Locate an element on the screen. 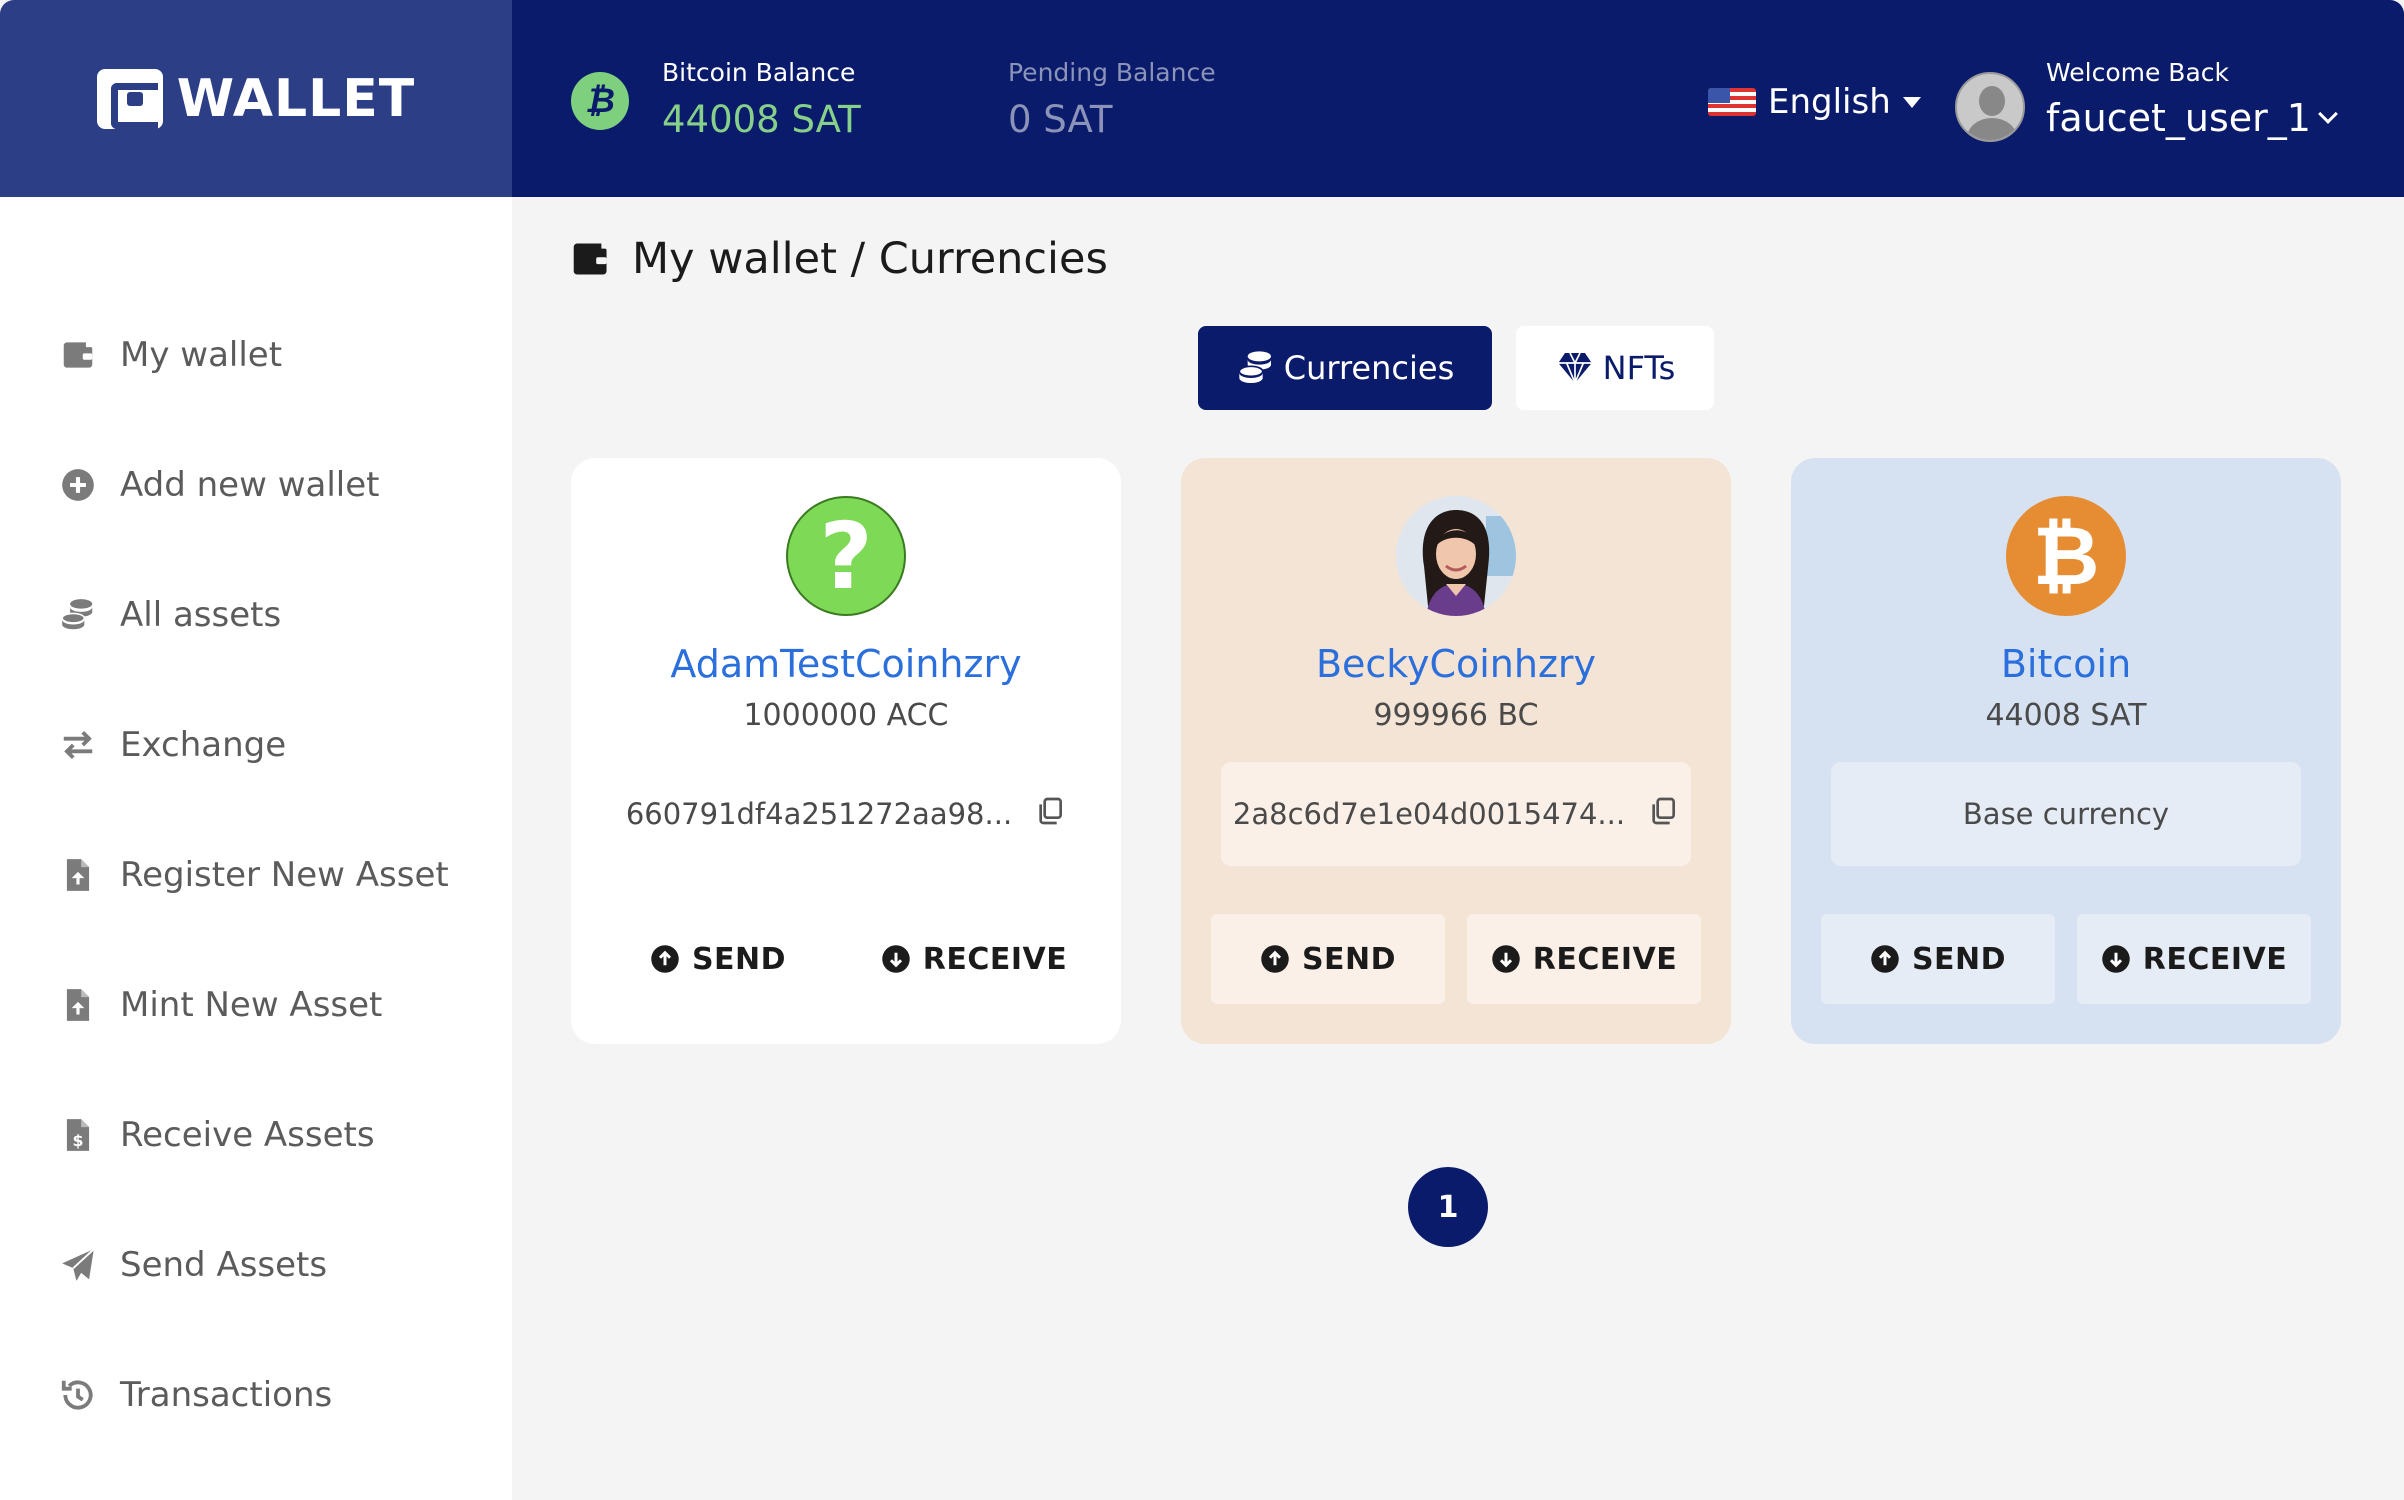 The height and width of the screenshot is (1500, 2404). language-selector: English is located at coordinates (1814, 102).